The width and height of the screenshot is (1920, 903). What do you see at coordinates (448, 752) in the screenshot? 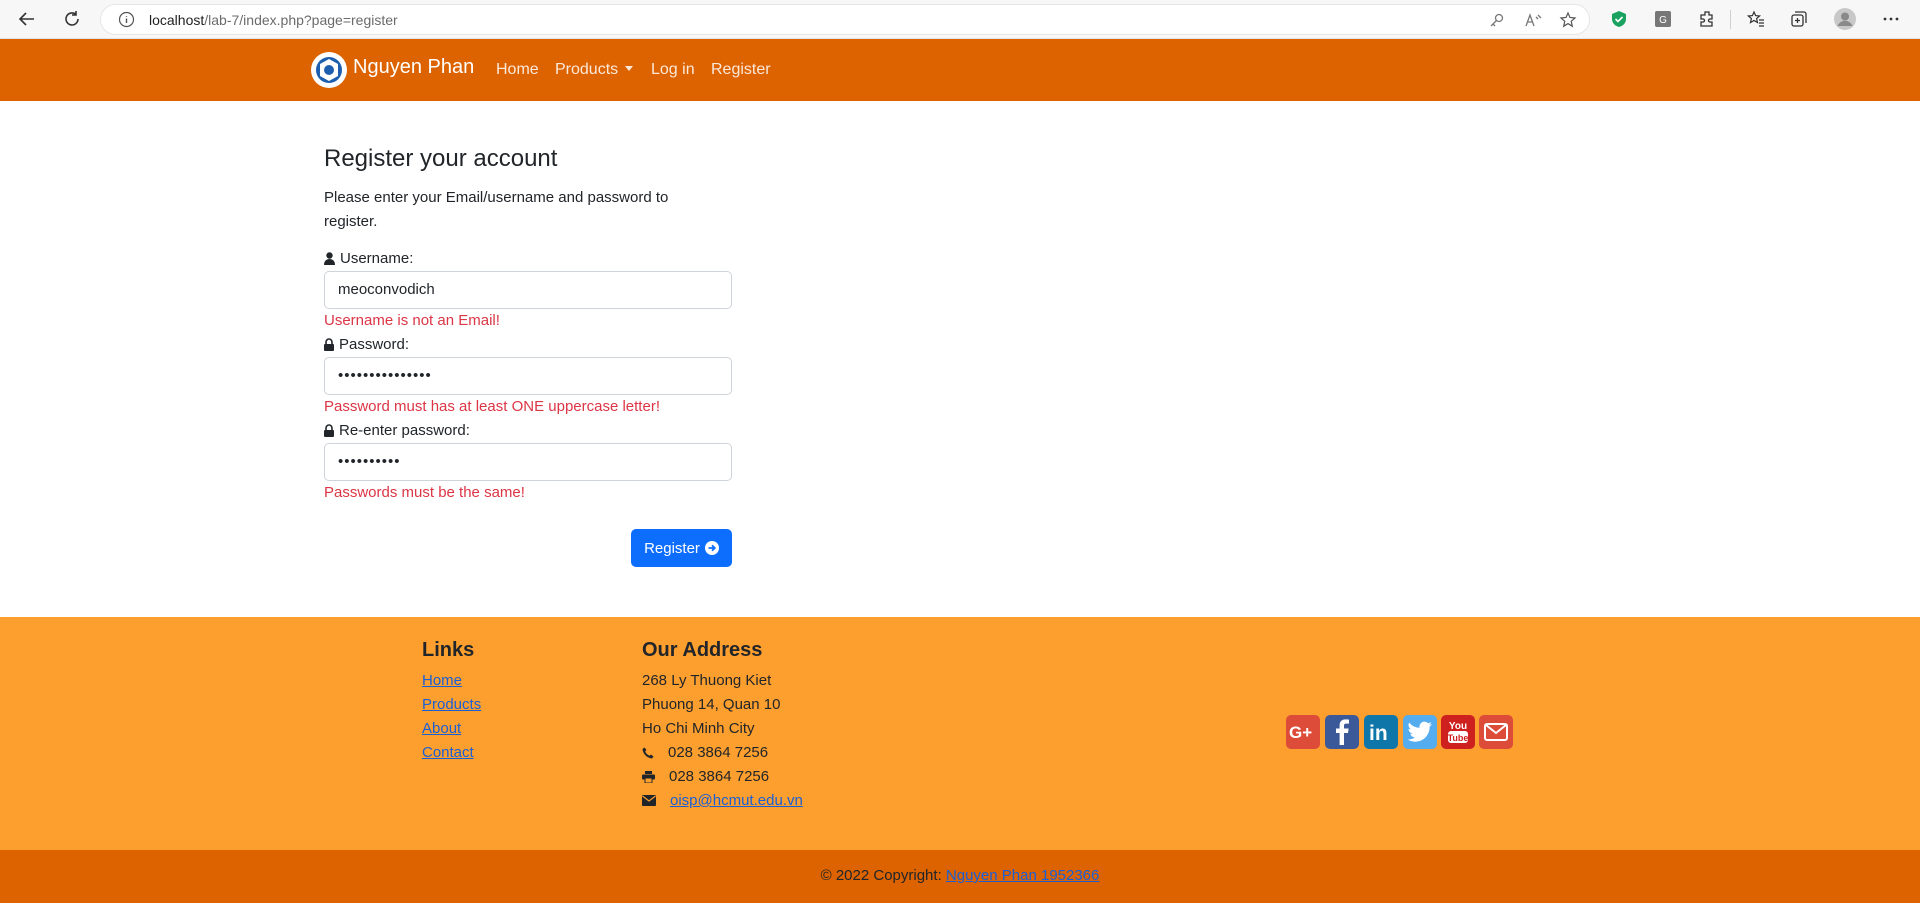
I see `footer-link-contact: Contact` at bounding box center [448, 752].